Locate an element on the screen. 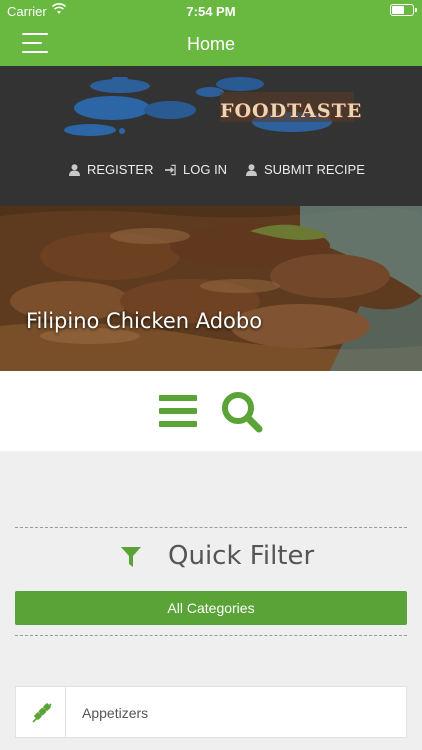 The image size is (422, 750). clock: 7:54 PM is located at coordinates (211, 11).